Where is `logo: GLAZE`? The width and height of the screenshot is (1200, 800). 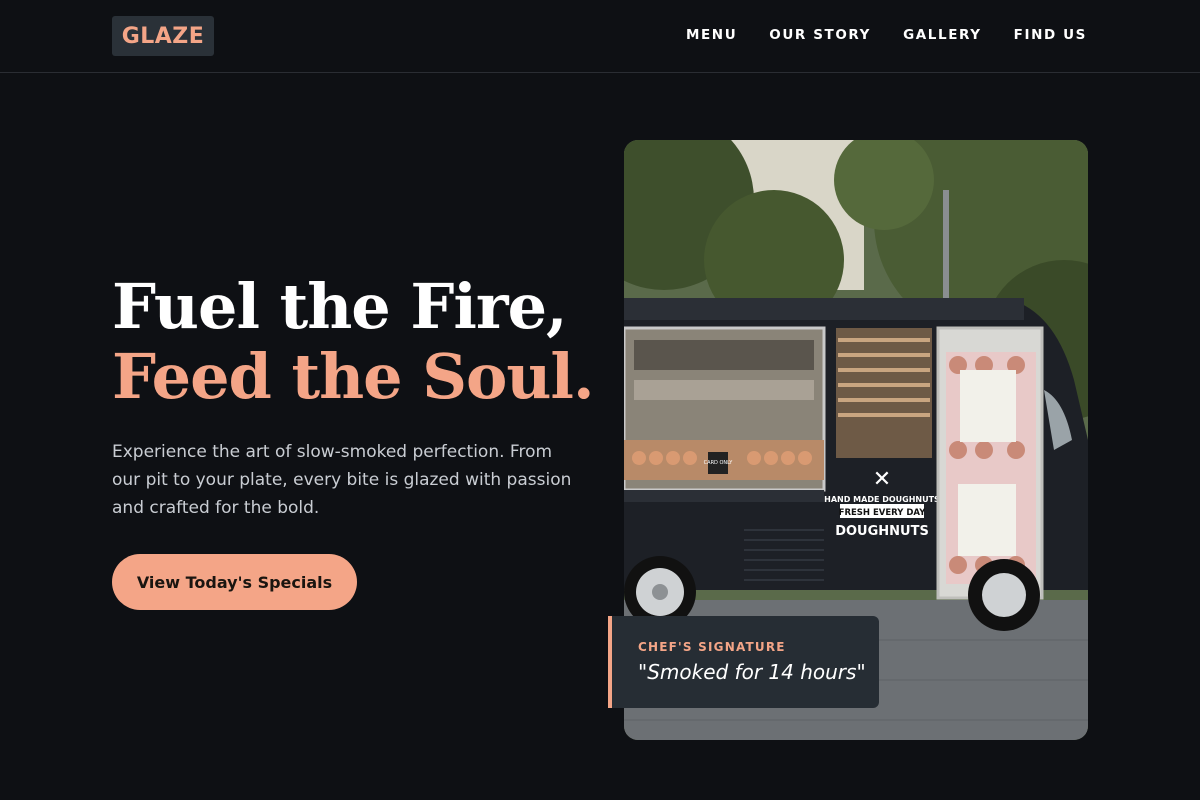
logo: GLAZE is located at coordinates (163, 36).